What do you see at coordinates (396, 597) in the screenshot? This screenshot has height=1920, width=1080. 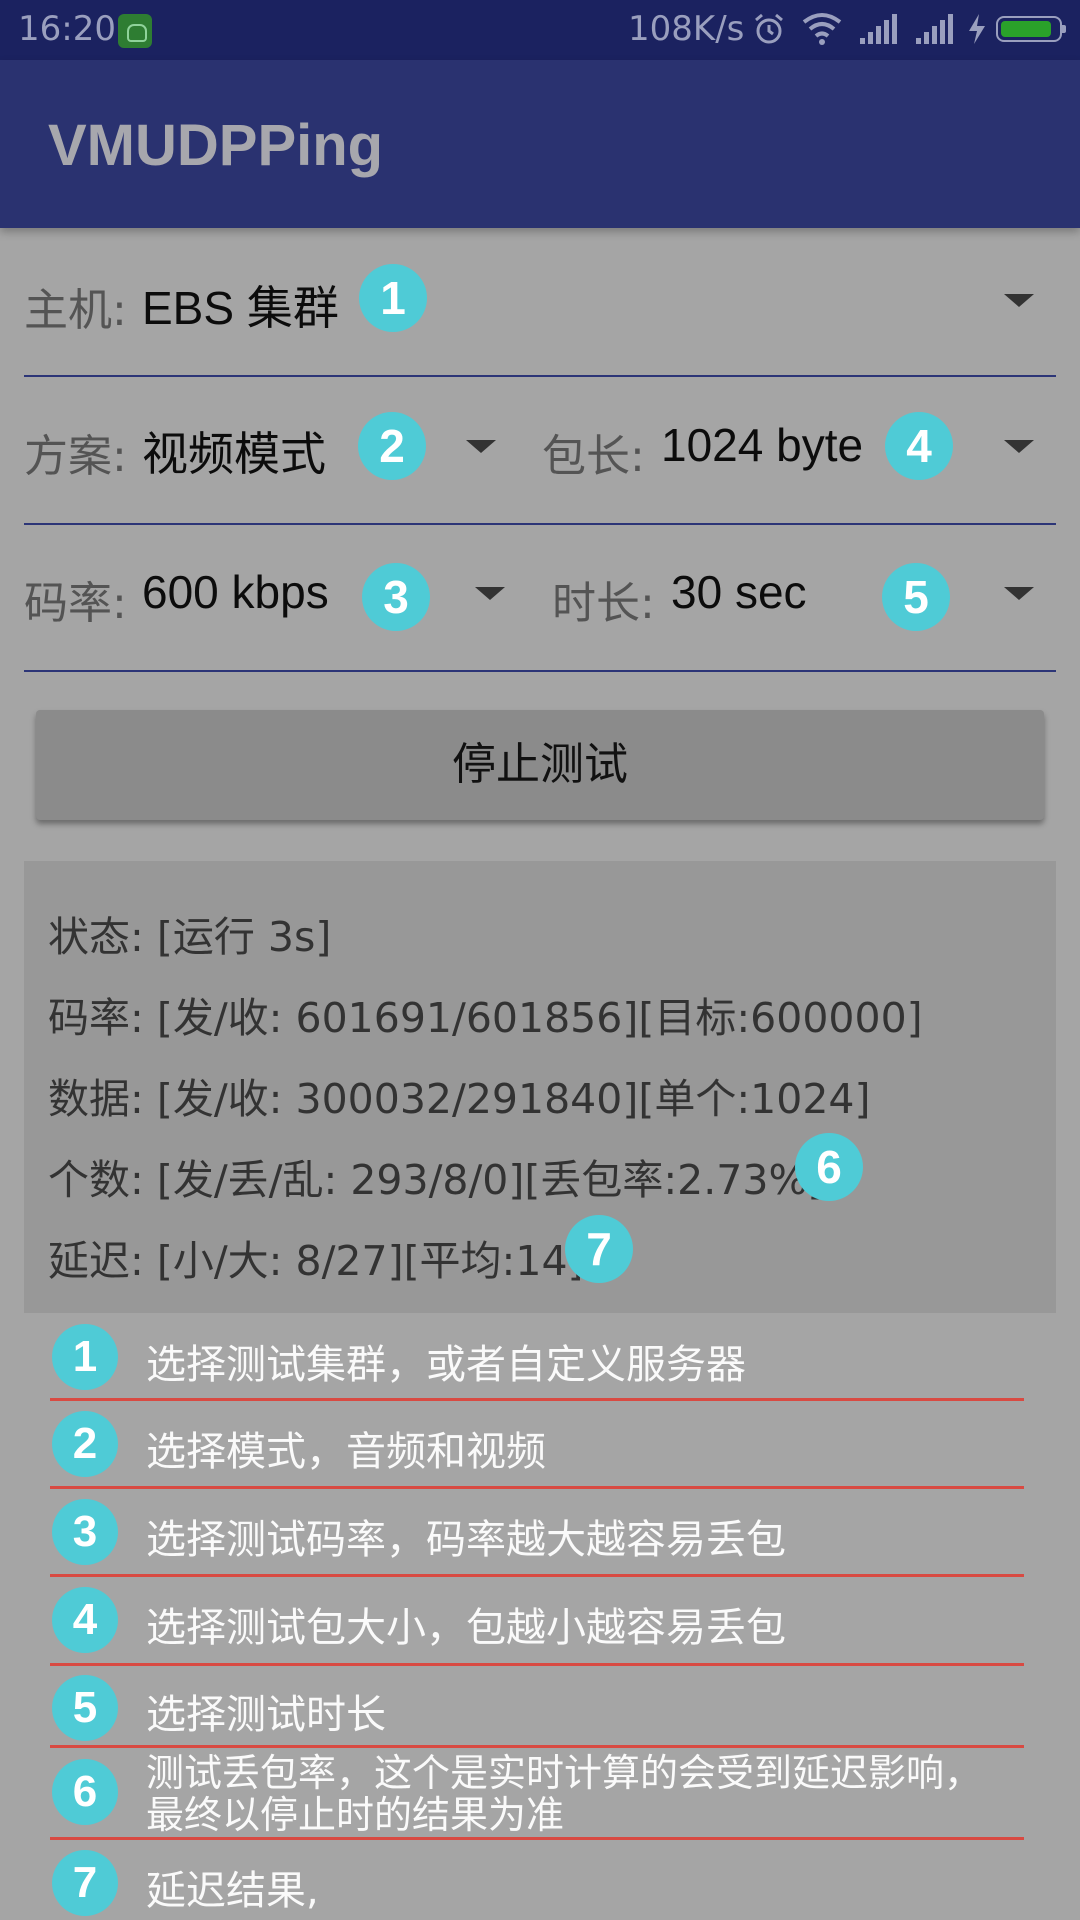 I see `badge-3: 3` at bounding box center [396, 597].